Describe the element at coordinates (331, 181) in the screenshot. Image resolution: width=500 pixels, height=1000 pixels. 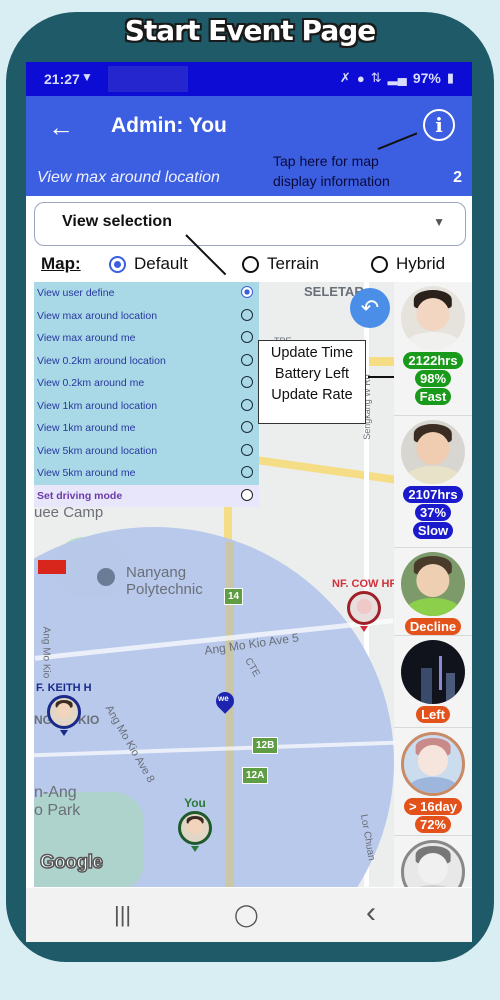
I see `info-hint-line2: display information` at that location.